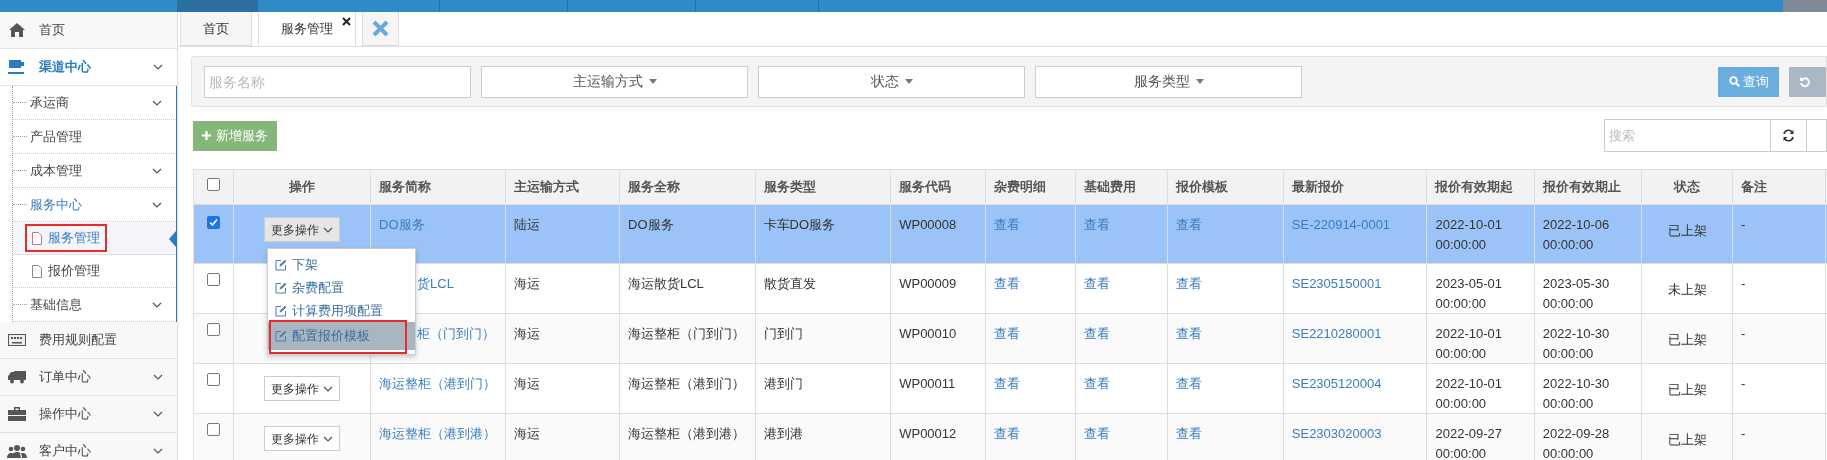  Describe the element at coordinates (216, 29) in the screenshot. I see `tab: 首页` at that location.